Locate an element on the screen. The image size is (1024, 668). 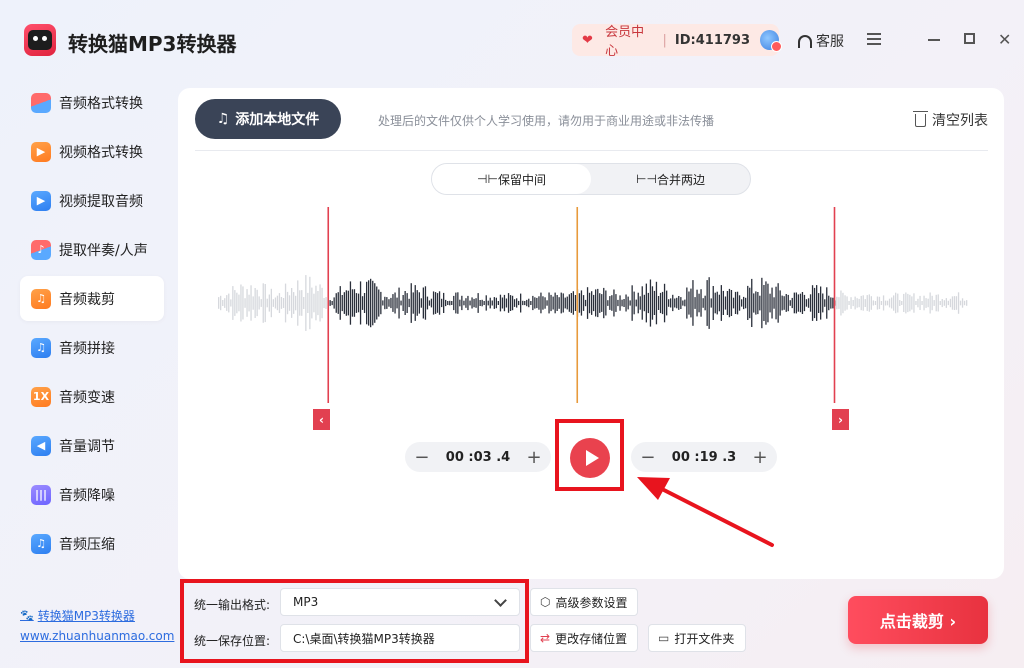
close-icon: ✕ is located at coordinates (1004, 39).